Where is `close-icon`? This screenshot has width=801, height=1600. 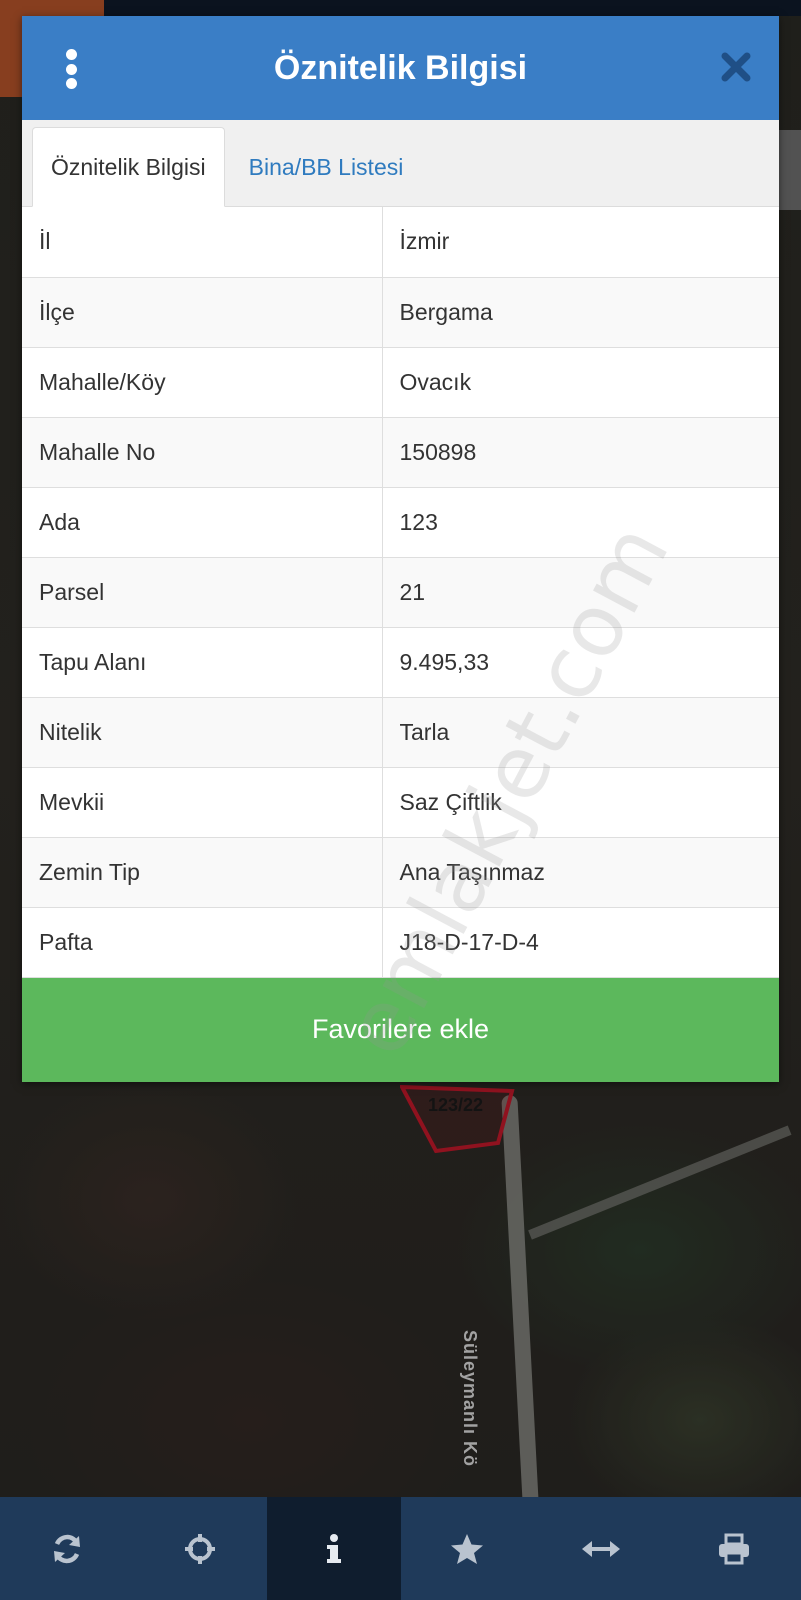 close-icon is located at coordinates (736, 67).